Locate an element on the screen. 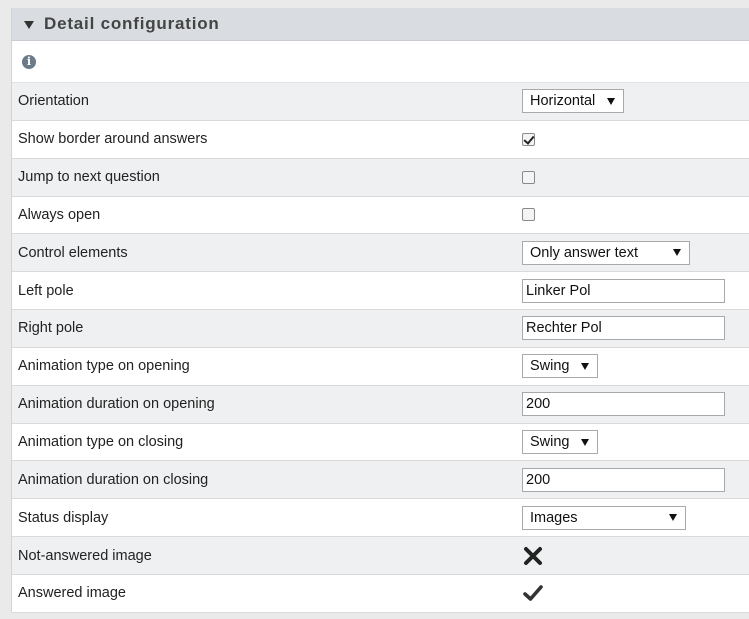 The image size is (749, 619). left-pole-input is located at coordinates (623, 290).